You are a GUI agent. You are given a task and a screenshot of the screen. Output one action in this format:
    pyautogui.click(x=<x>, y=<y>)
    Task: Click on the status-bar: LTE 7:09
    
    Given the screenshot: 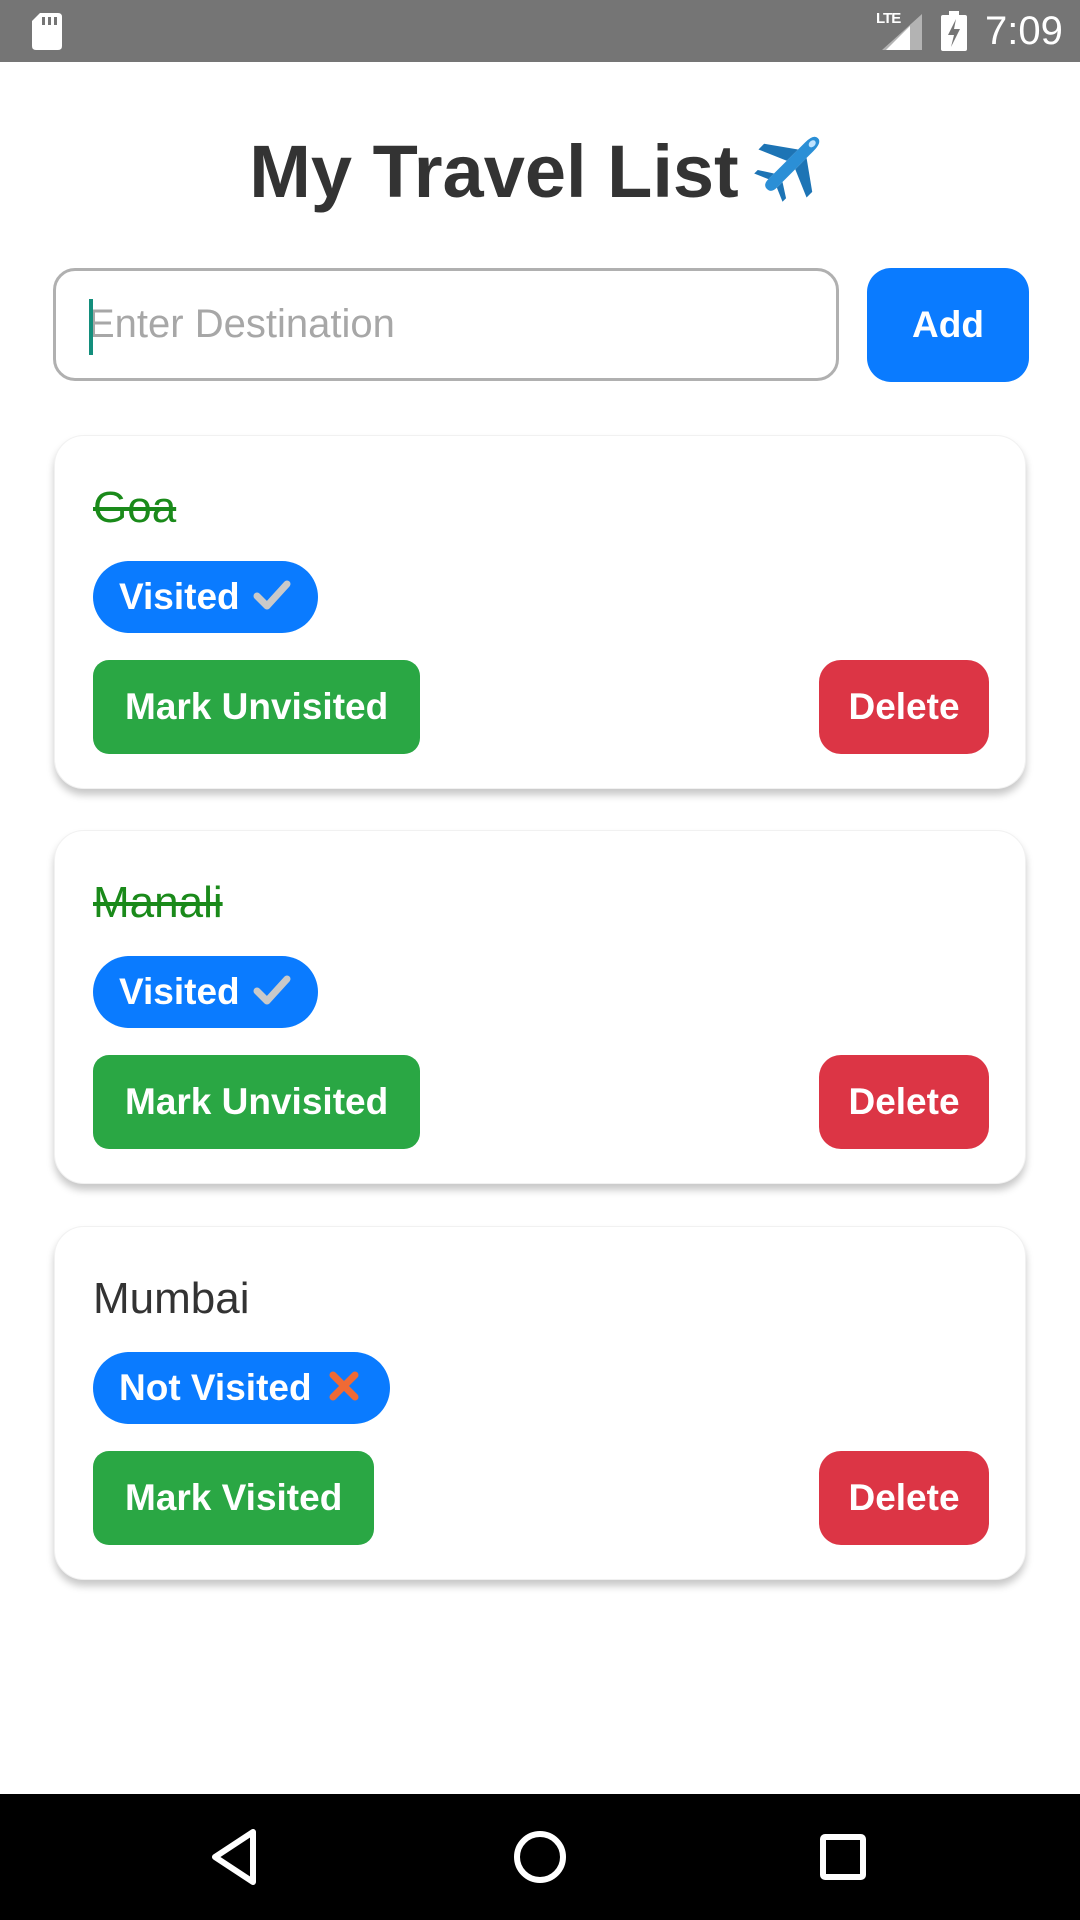 What is the action you would take?
    pyautogui.click(x=540, y=31)
    